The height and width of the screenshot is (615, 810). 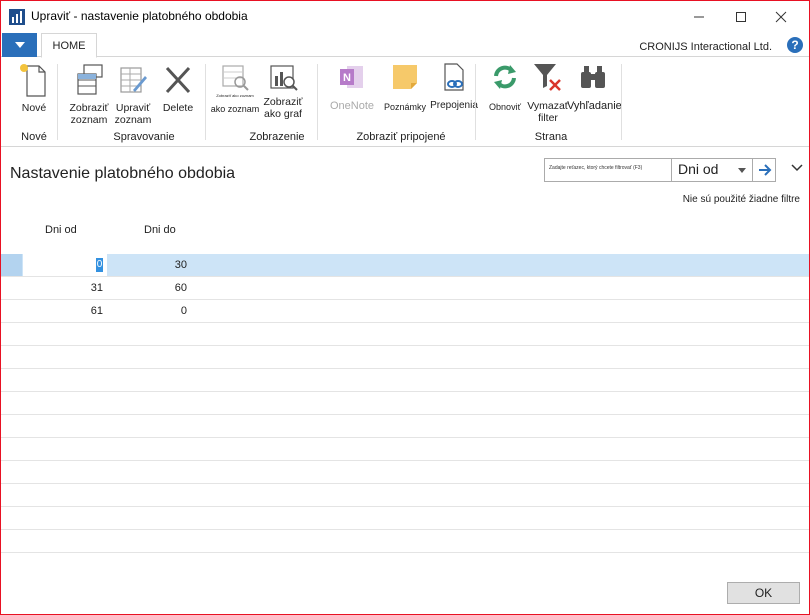 I want to click on notes-button: Poznámky, so click(x=405, y=87).